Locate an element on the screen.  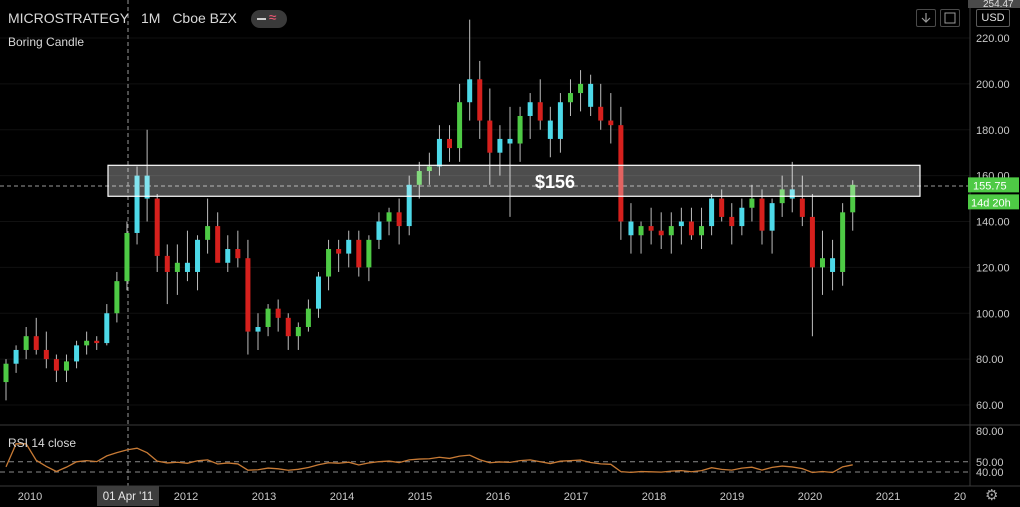
time-tick-label: 2021 is located at coordinates (888, 497).